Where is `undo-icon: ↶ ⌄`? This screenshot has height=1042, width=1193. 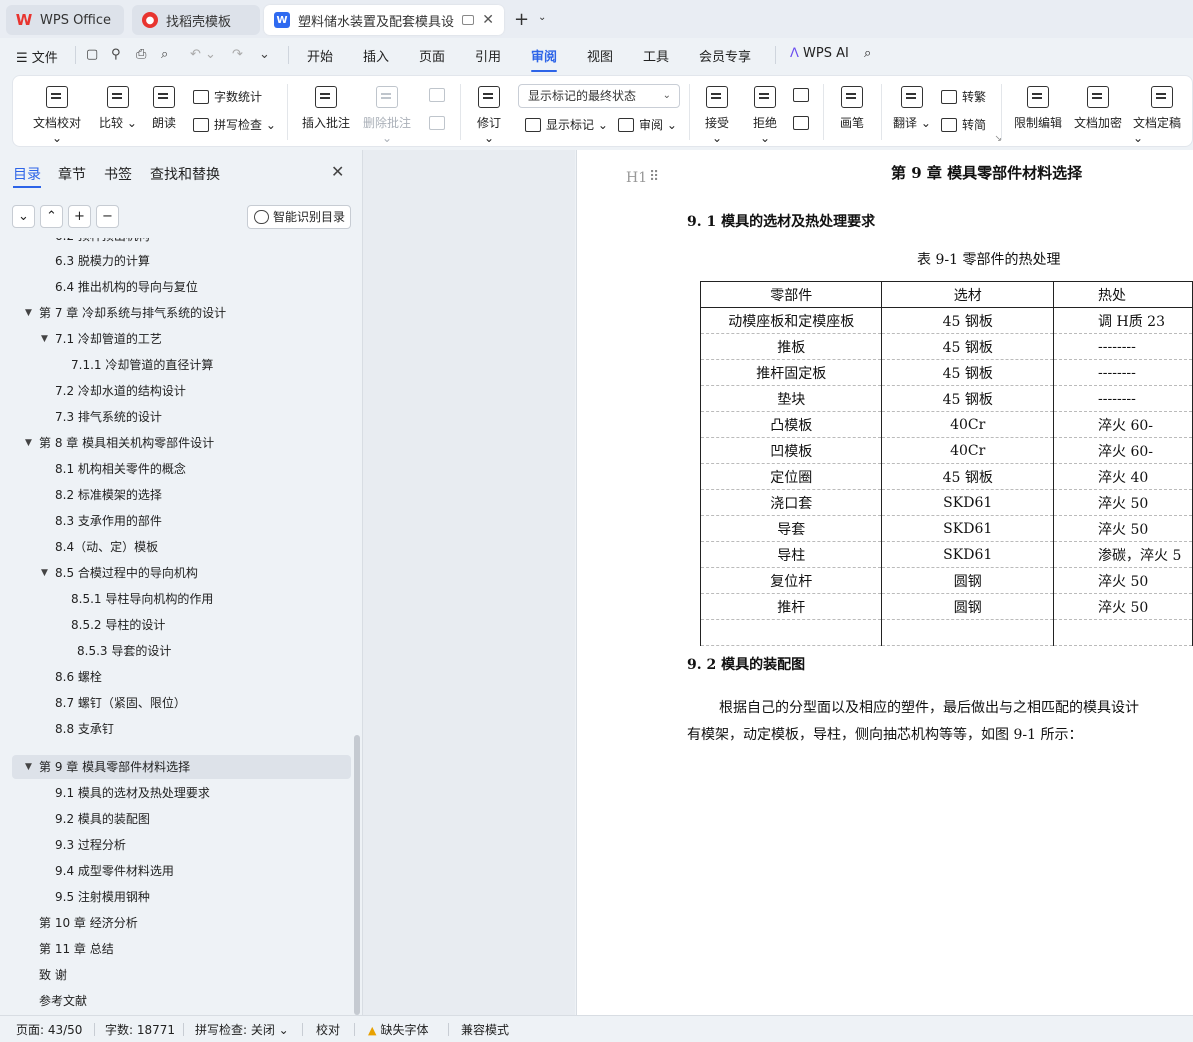
undo-icon: ↶ ⌄ is located at coordinates (203, 54).